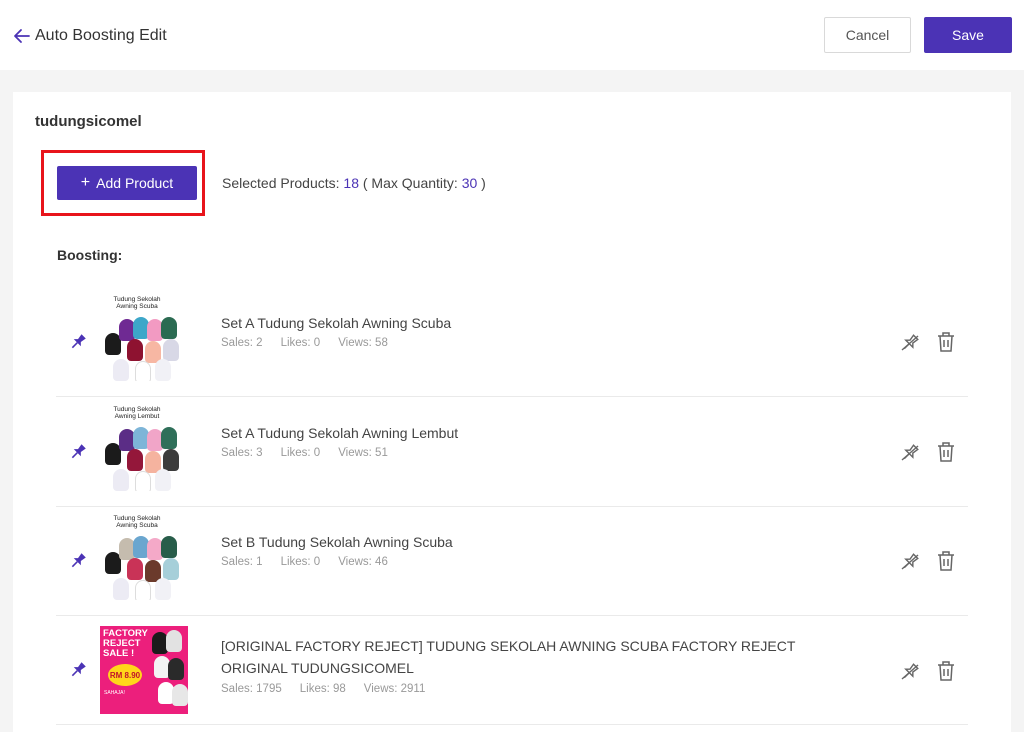 The width and height of the screenshot is (1024, 732). What do you see at coordinates (410, 183) in the screenshot?
I see `max-quantity-label: ( Max Quantity:` at bounding box center [410, 183].